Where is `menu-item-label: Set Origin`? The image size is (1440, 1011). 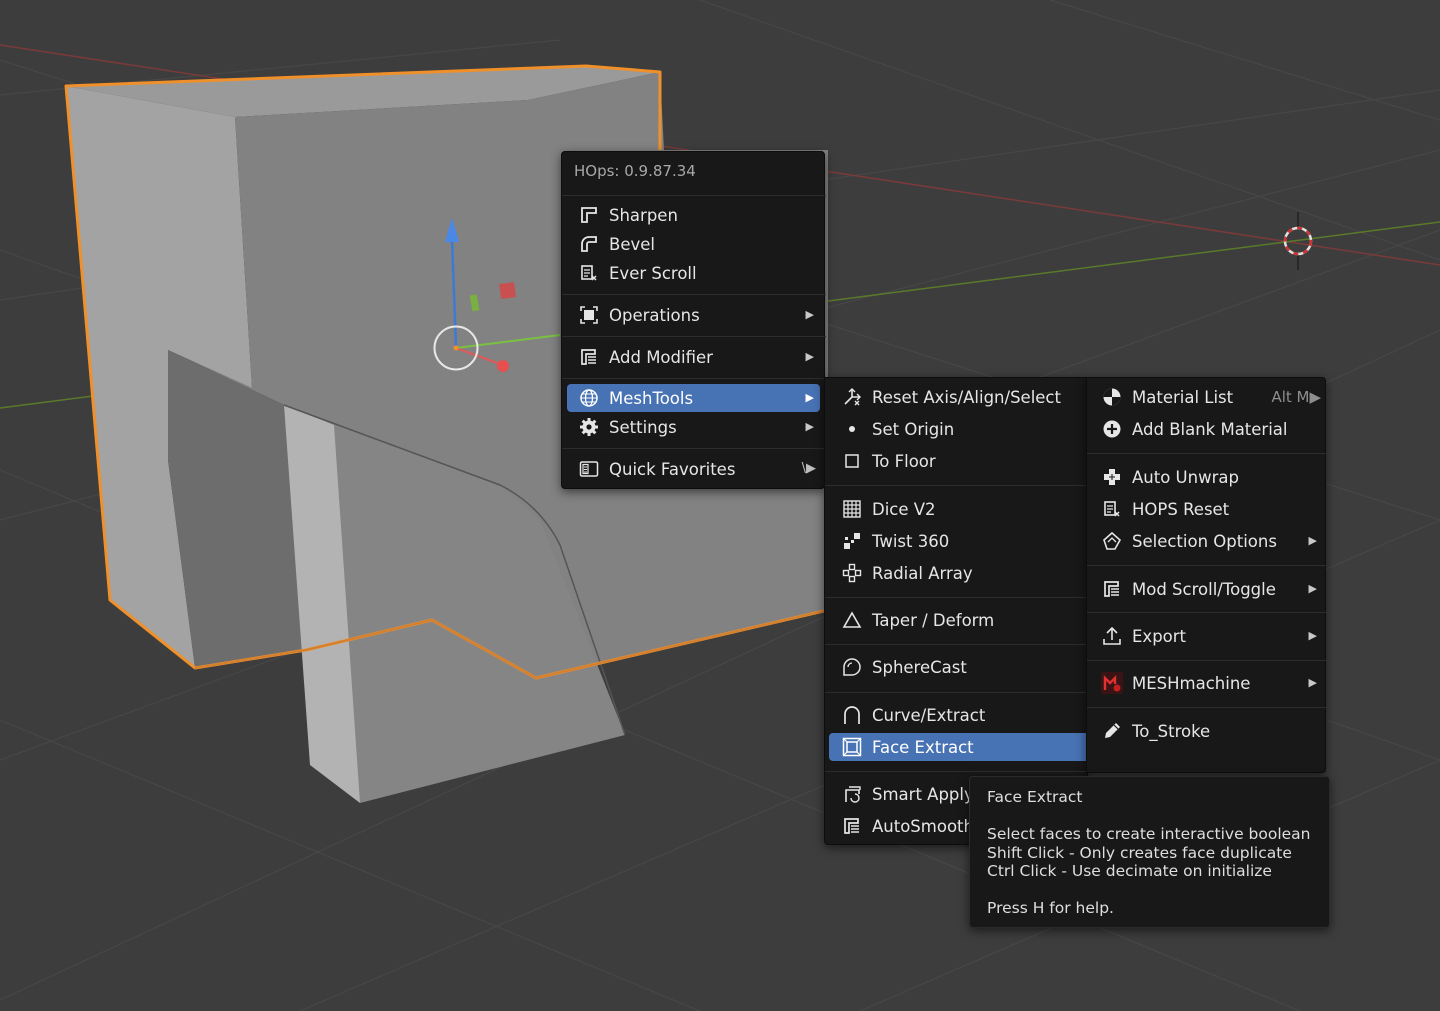 menu-item-label: Set Origin is located at coordinates (913, 429).